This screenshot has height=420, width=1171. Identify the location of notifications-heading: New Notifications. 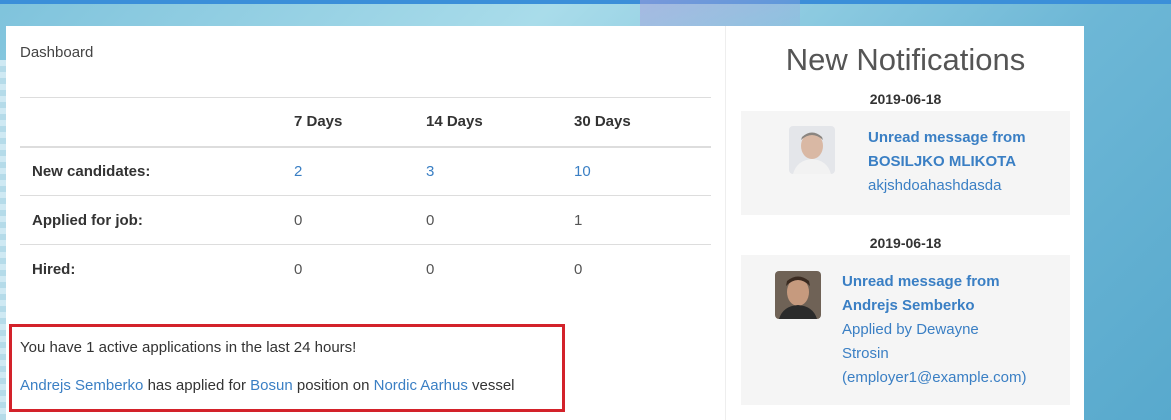
(905, 59).